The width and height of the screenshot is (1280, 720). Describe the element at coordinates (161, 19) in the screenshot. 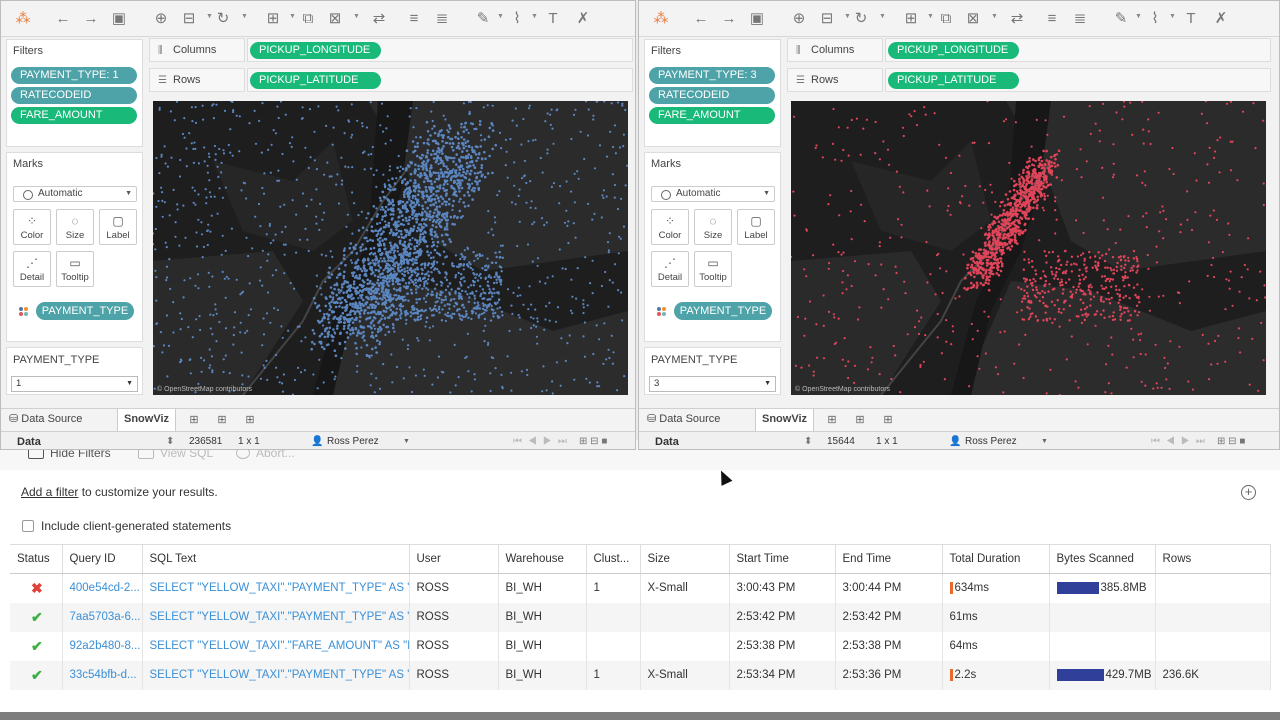

I see `new-datasource-icon: ⊕` at that location.